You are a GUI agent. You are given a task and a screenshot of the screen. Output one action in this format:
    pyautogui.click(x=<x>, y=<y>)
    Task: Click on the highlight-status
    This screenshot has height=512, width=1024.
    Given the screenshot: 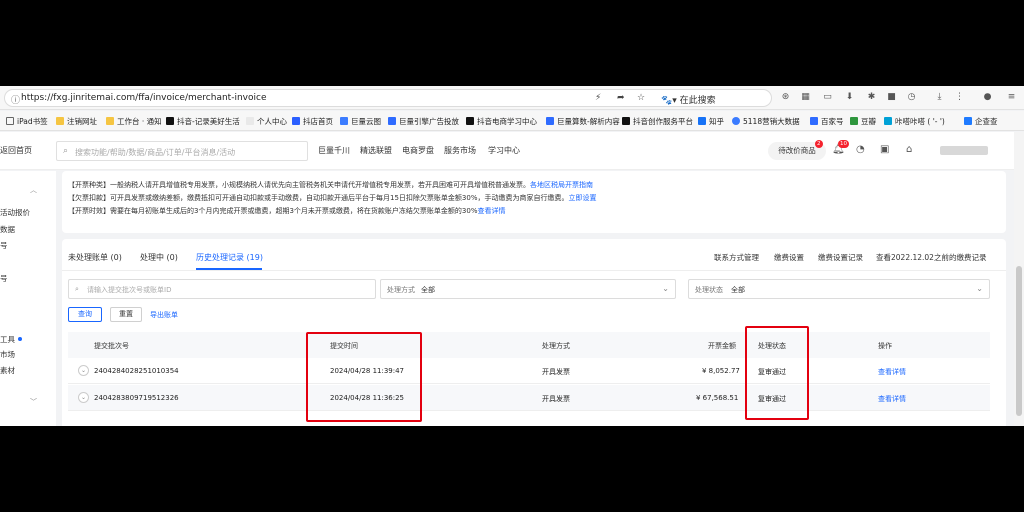 What is the action you would take?
    pyautogui.click(x=777, y=373)
    